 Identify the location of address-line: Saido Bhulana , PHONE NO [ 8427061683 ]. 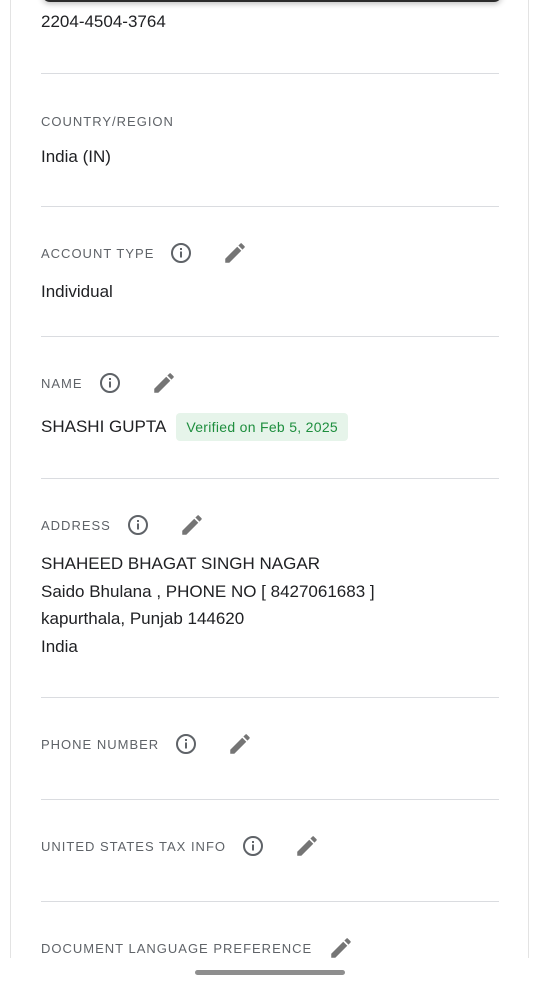
(208, 591).